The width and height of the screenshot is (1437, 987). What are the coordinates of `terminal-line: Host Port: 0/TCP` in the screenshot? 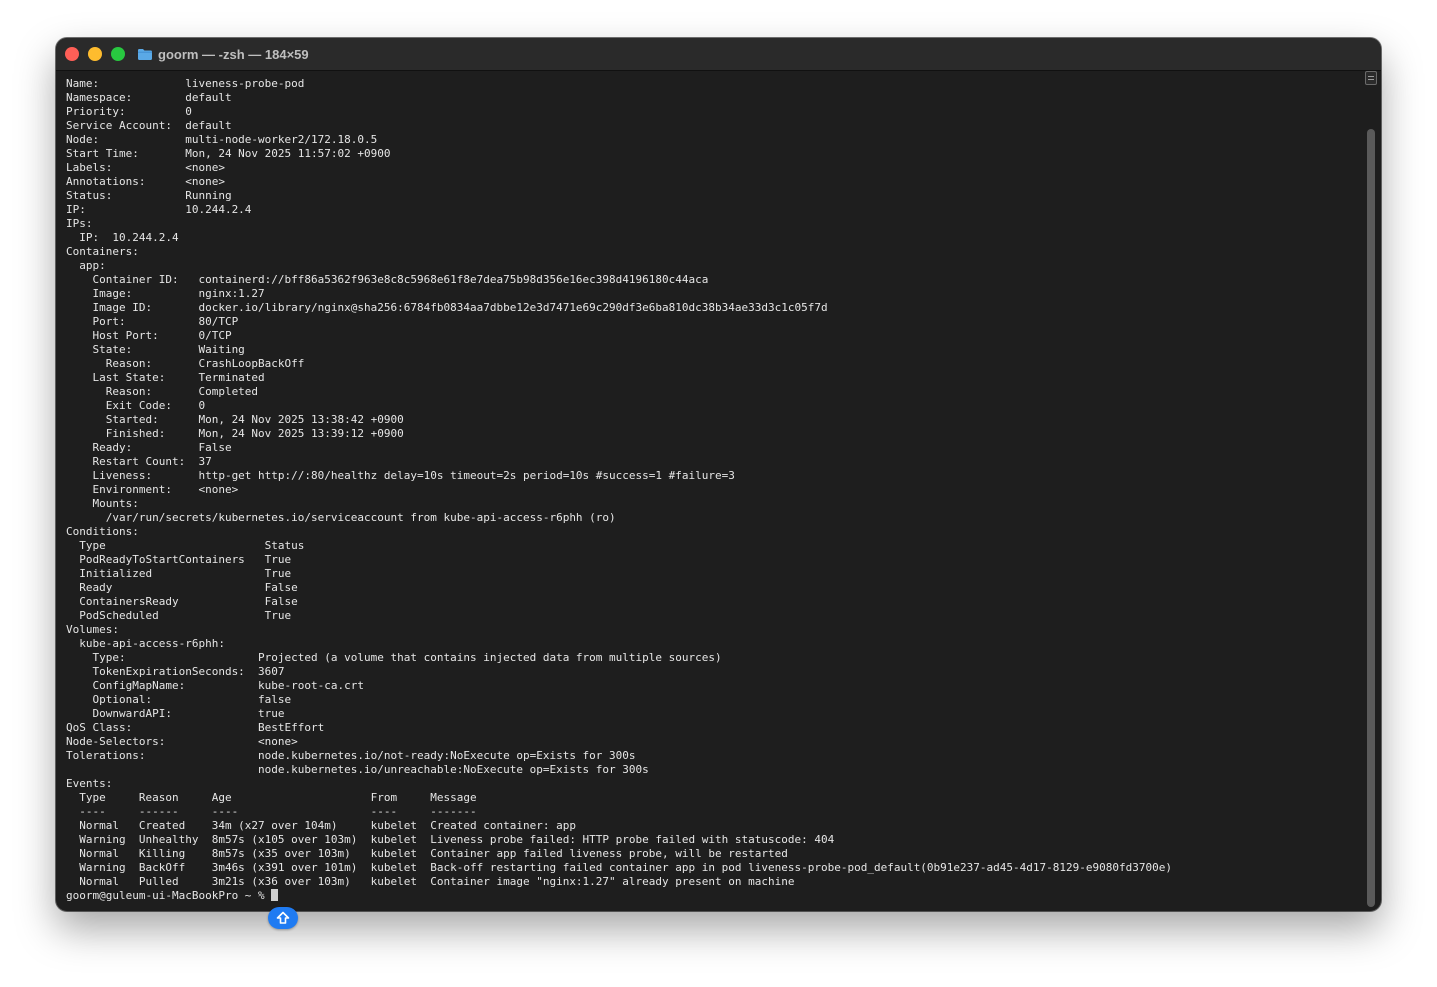 It's located at (149, 335).